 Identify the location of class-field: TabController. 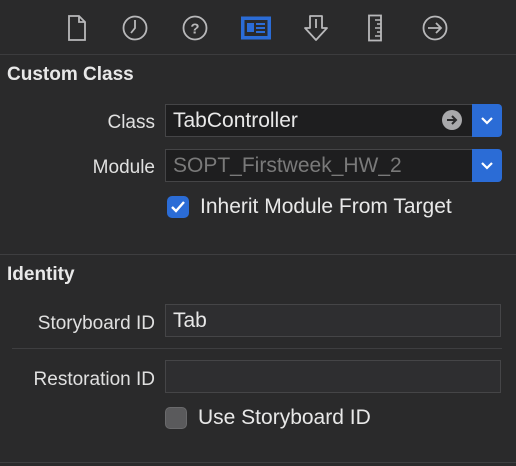
(319, 120).